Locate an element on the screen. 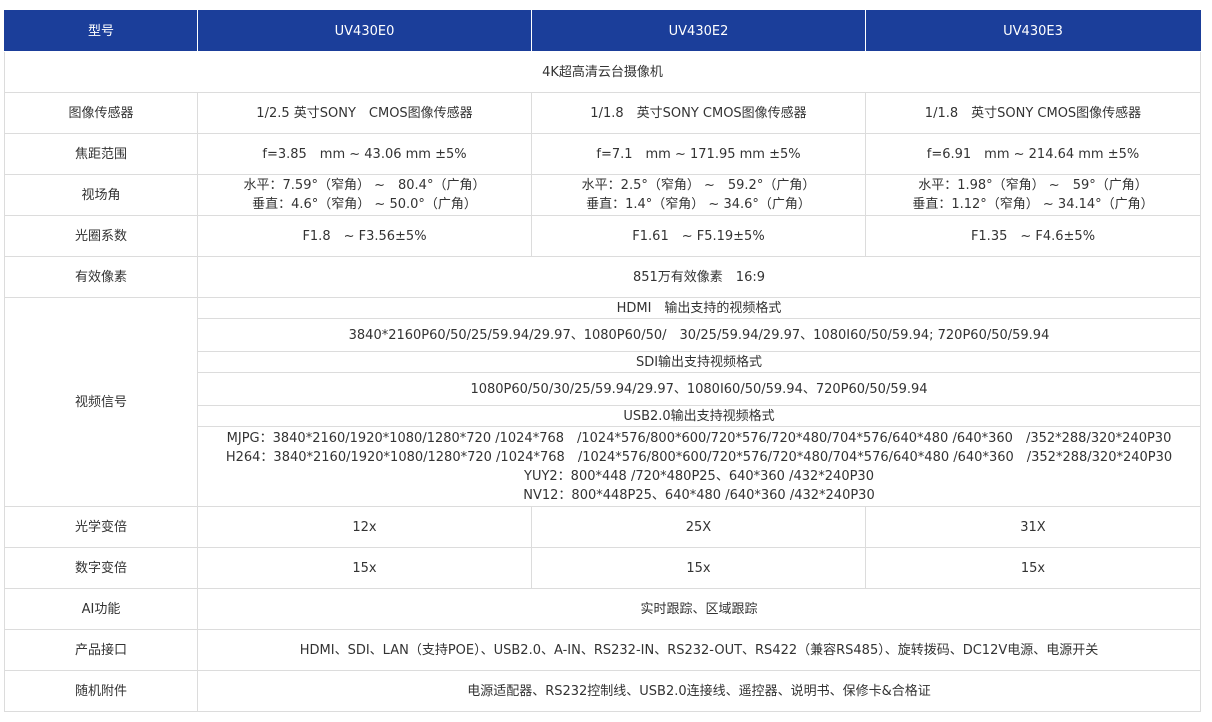  usb-title: USB2.0输出支持视频格式 is located at coordinates (699, 416).